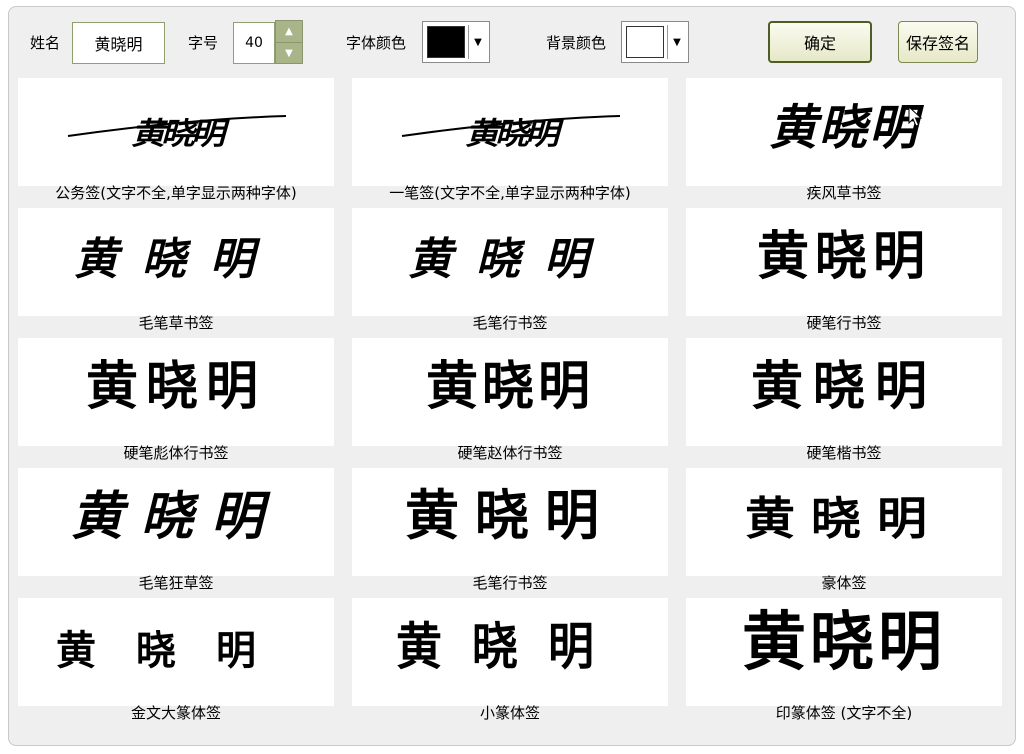 The width and height of the screenshot is (1024, 754). What do you see at coordinates (844, 713) in the screenshot?
I see `signature-caption: 印篆体签 (文字不全)` at bounding box center [844, 713].